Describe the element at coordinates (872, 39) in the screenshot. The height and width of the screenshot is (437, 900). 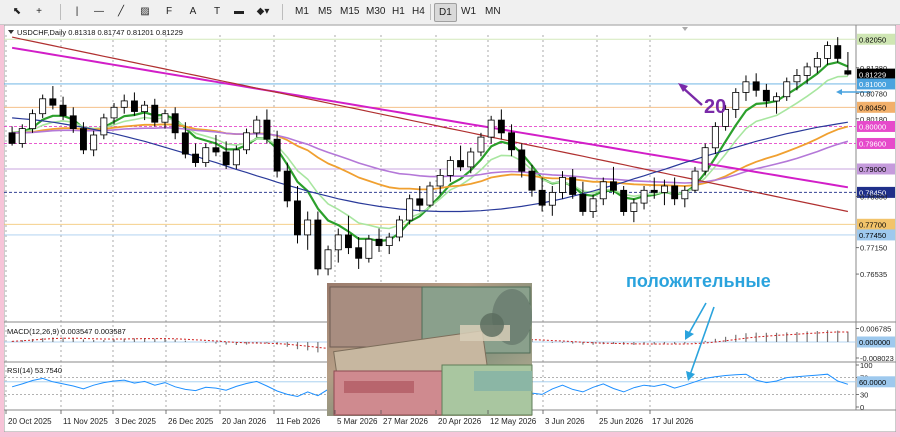
I see `price-tick-label: 0.82050` at that location.